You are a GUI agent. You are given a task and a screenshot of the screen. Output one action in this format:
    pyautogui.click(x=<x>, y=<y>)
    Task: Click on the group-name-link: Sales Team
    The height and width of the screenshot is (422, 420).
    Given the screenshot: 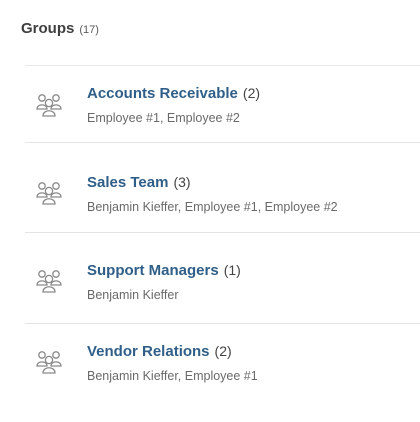 What is the action you would take?
    pyautogui.click(x=127, y=182)
    